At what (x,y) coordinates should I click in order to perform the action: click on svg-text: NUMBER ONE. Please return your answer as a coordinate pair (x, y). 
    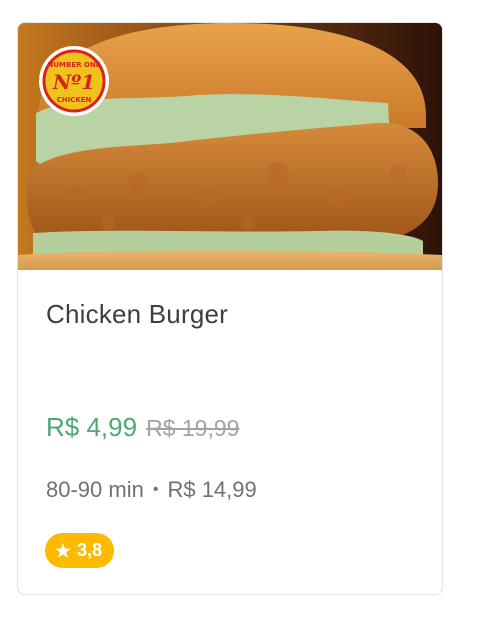
    Looking at the image, I should click on (73, 65).